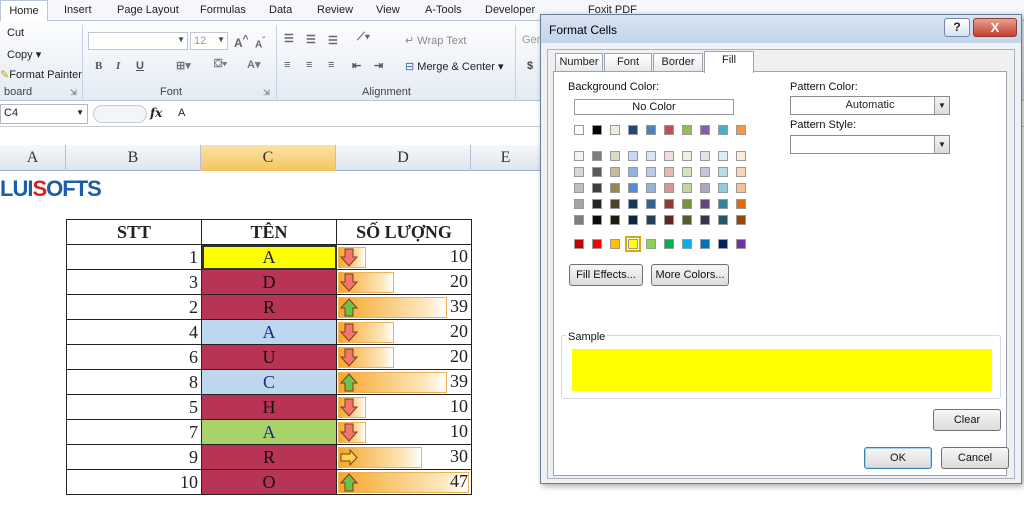 Image resolution: width=1024 pixels, height=512 pixels. What do you see at coordinates (870, 105) in the screenshot?
I see `pattern-color-dropdown: Automatic ▼` at bounding box center [870, 105].